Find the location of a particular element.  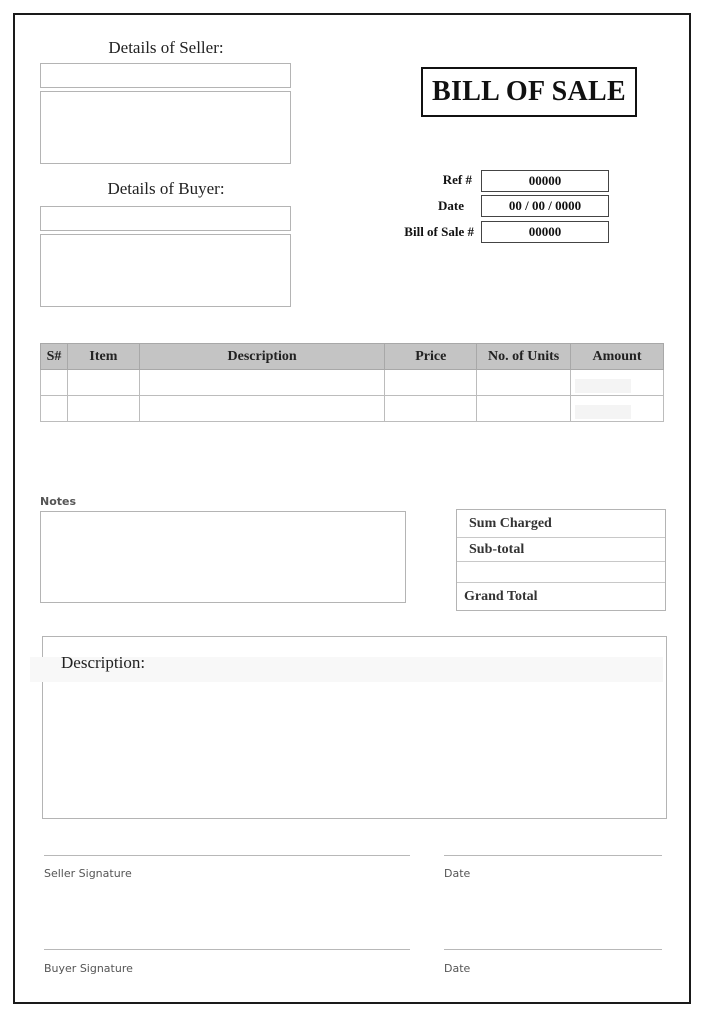

column-header-serial: S# is located at coordinates (54, 356).